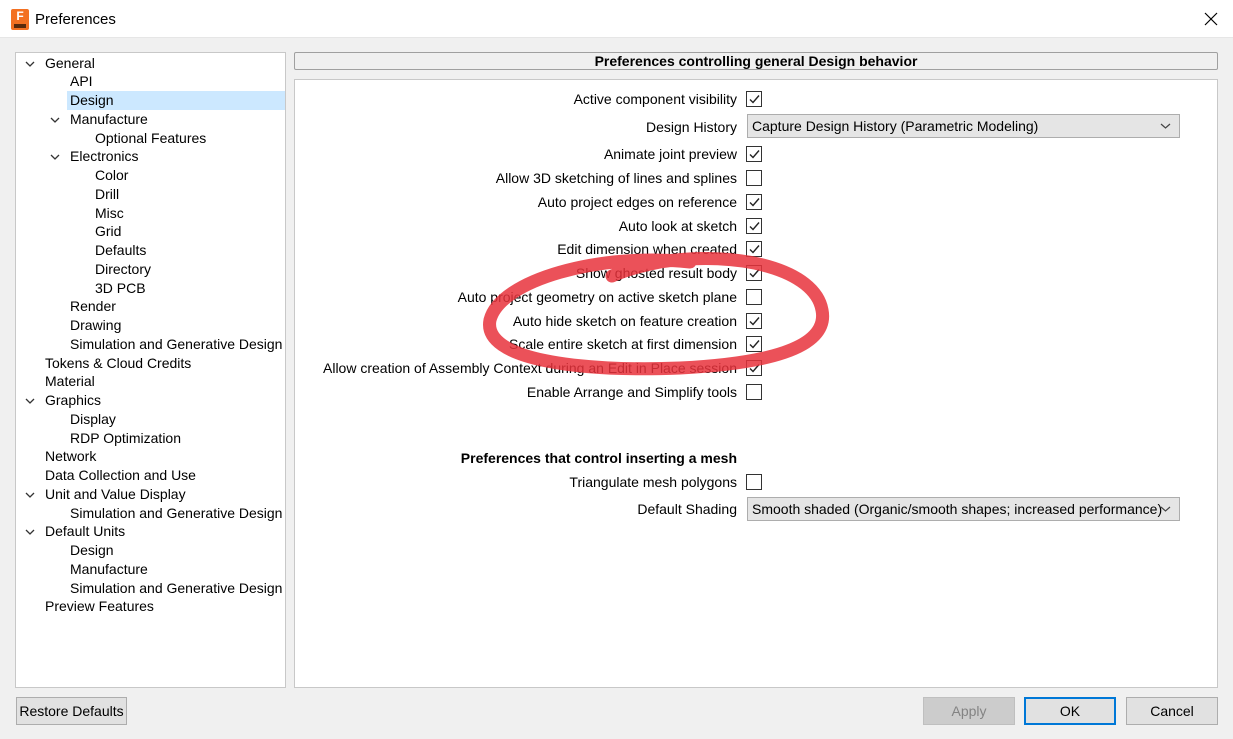 This screenshot has height=739, width=1233. What do you see at coordinates (115, 494) in the screenshot?
I see `tree-item-unit-value-display: Unit and Value Display` at bounding box center [115, 494].